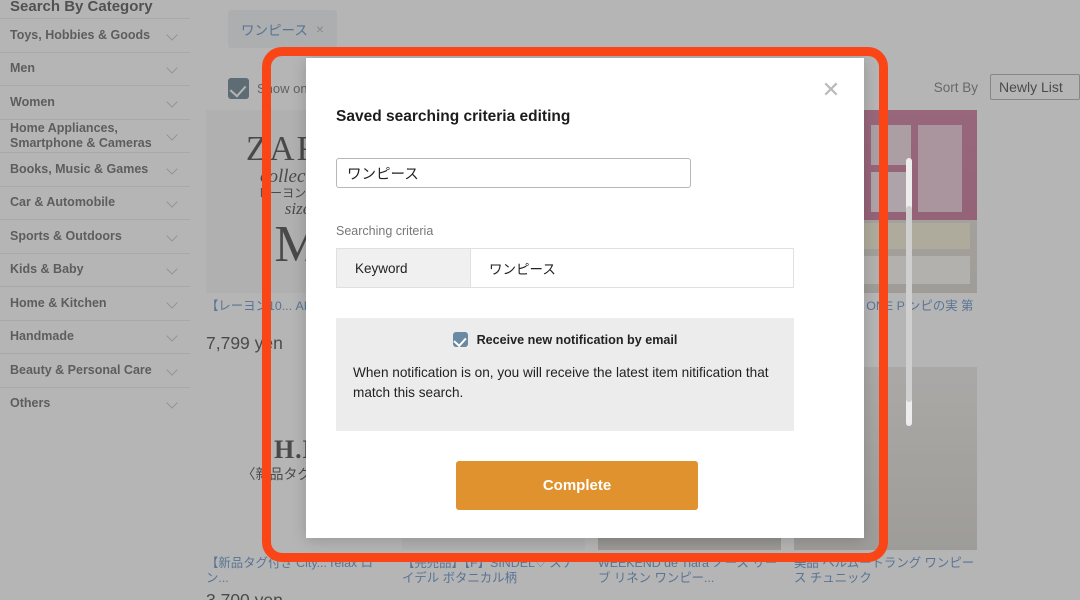 Image resolution: width=1080 pixels, height=600 pixels. What do you see at coordinates (95, 68) in the screenshot?
I see `sidebar-item-men: Men` at bounding box center [95, 68].